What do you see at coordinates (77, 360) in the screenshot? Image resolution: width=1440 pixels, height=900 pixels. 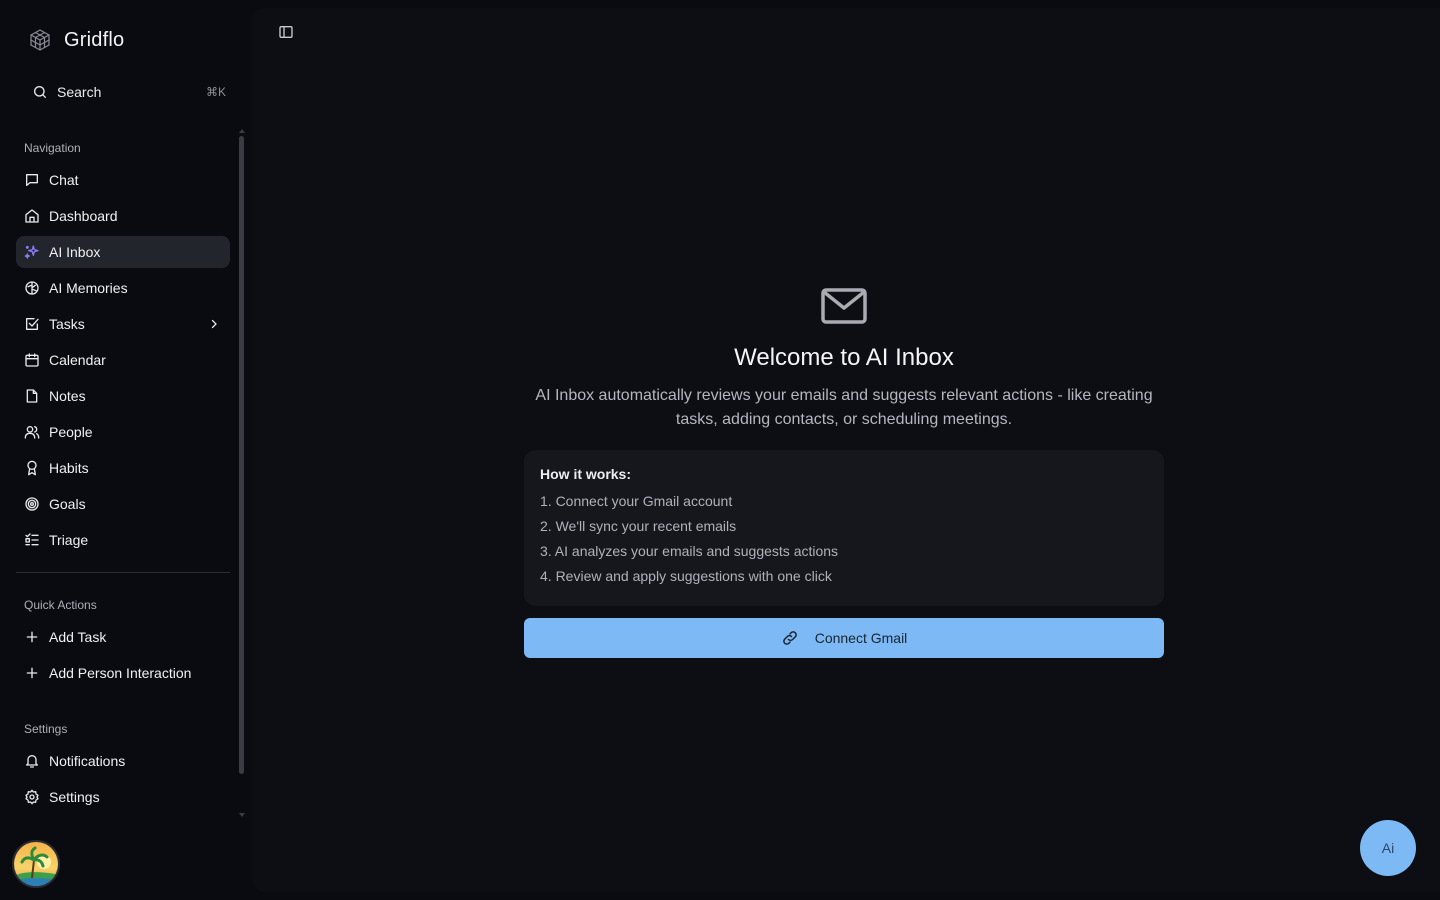 I see `sidebar-item-label: Calendar` at bounding box center [77, 360].